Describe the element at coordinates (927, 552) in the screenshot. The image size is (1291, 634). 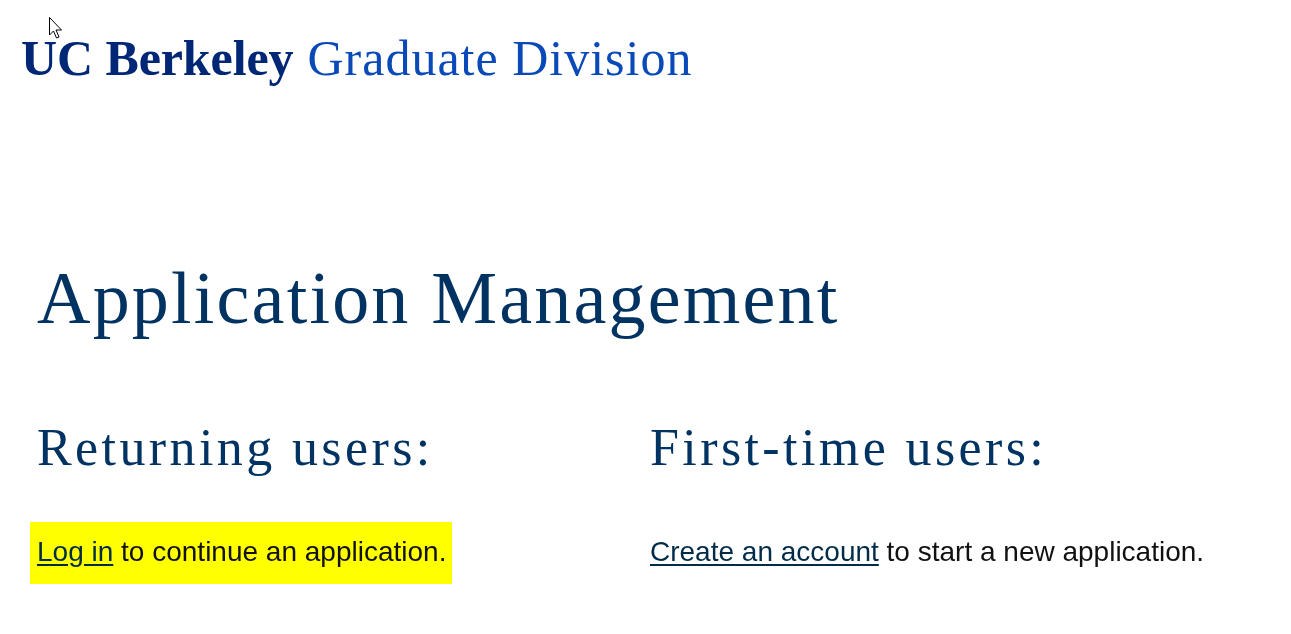
I see `instruction-text: Create an account to start a new application.` at that location.